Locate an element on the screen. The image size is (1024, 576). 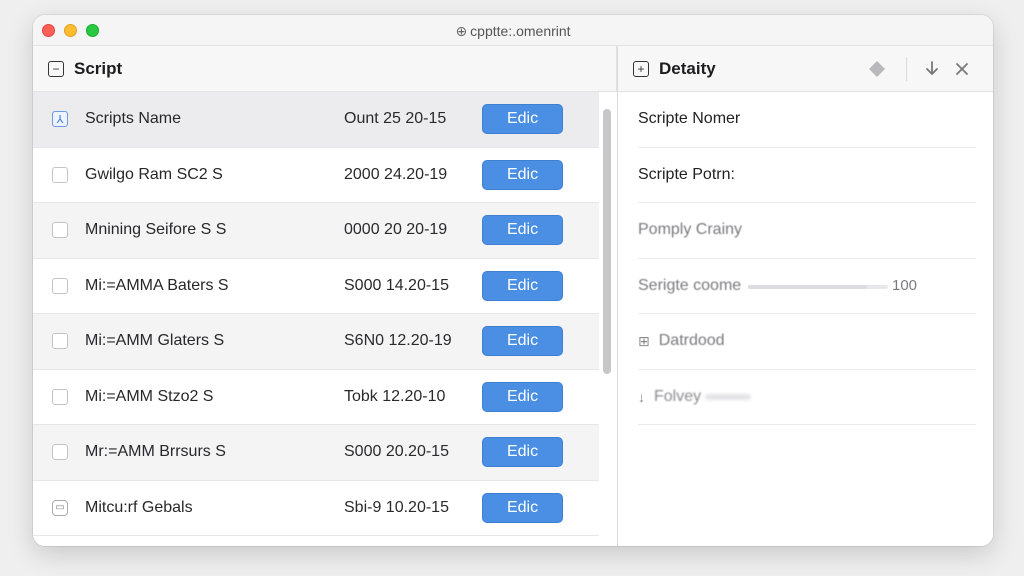
details-title: Detaity is located at coordinates (687, 68).